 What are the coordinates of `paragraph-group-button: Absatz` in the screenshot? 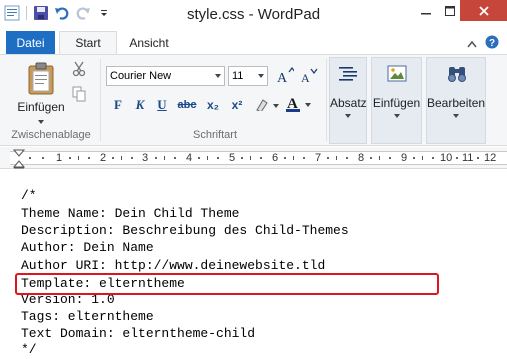 It's located at (348, 100).